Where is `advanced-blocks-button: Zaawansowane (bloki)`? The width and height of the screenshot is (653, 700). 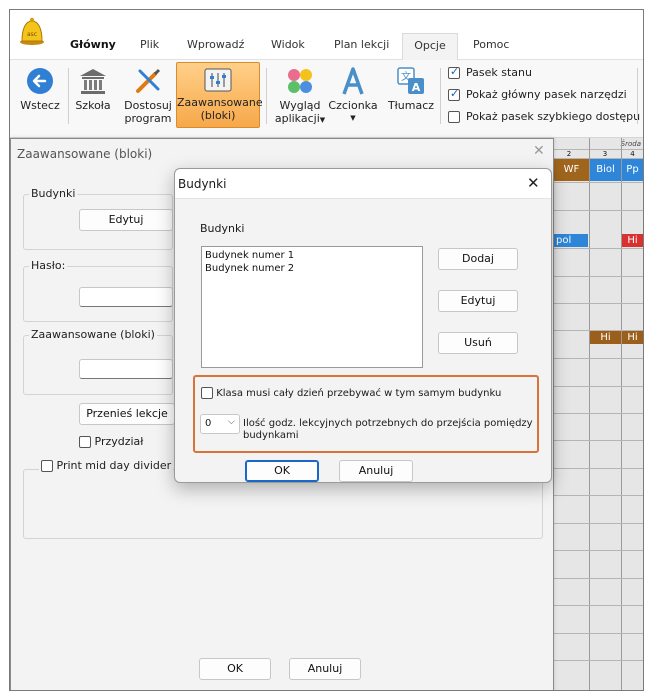 advanced-blocks-button: Zaawansowane (bloki) is located at coordinates (219, 95).